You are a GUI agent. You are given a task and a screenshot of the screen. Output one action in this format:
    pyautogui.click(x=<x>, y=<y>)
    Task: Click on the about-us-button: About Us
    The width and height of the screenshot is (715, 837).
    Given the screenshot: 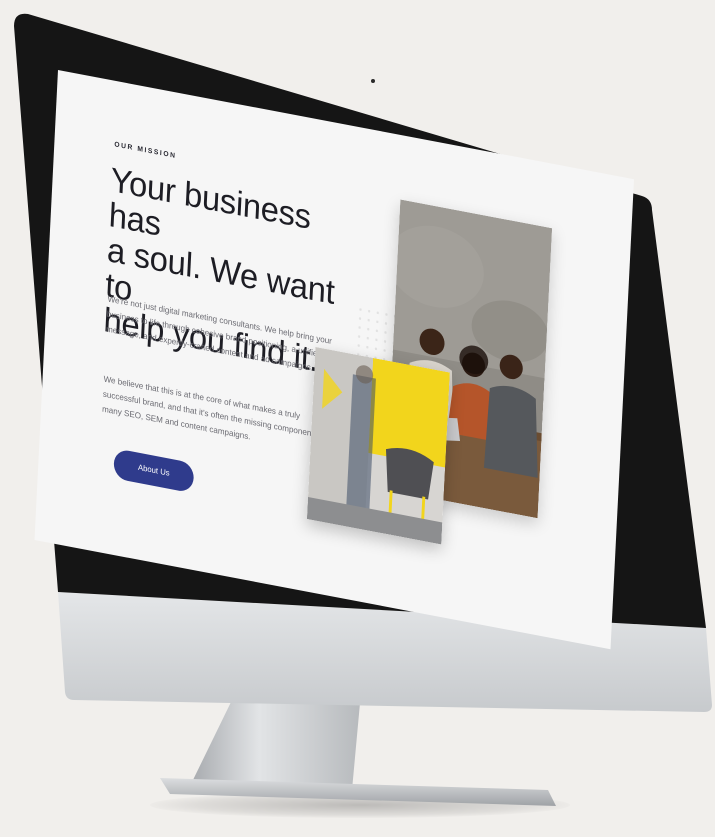 What is the action you would take?
    pyautogui.click(x=154, y=471)
    